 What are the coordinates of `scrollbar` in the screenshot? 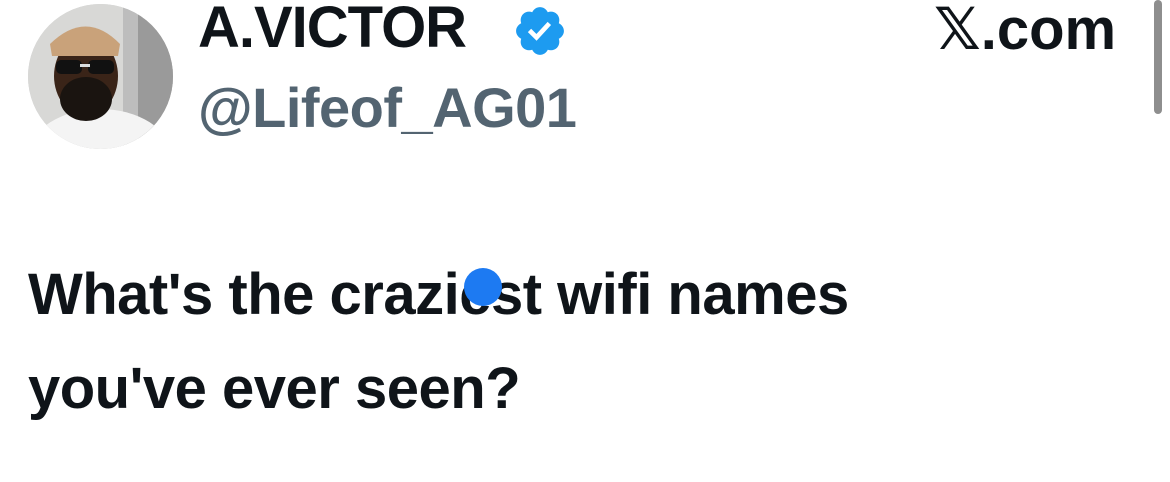 It's located at (1158, 57).